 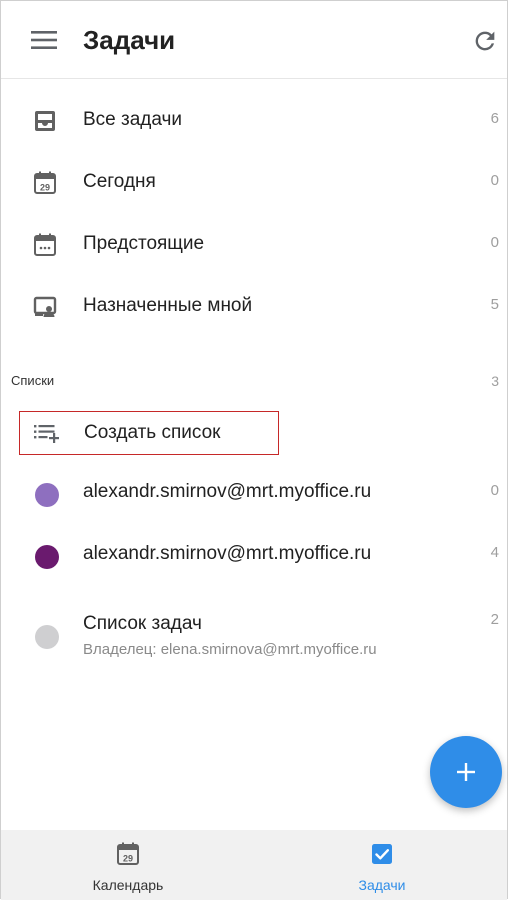 What do you see at coordinates (33, 380) in the screenshot?
I see `lists-section-label: Списки` at bounding box center [33, 380].